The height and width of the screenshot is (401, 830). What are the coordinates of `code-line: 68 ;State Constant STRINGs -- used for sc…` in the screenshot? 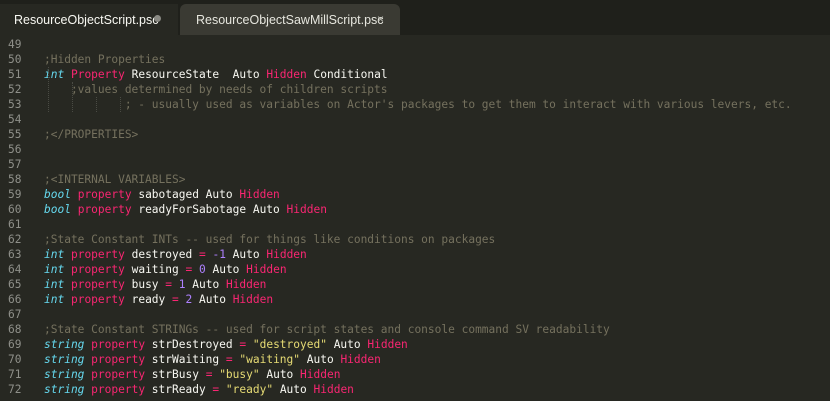 It's located at (415, 329).